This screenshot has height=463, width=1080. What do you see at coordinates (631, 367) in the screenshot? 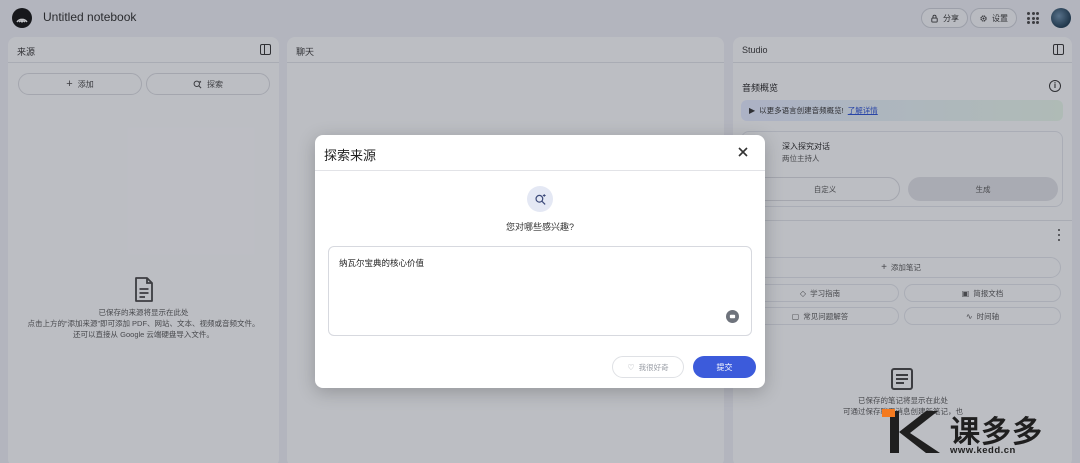
I see `sparkle-icon: ♡` at bounding box center [631, 367].